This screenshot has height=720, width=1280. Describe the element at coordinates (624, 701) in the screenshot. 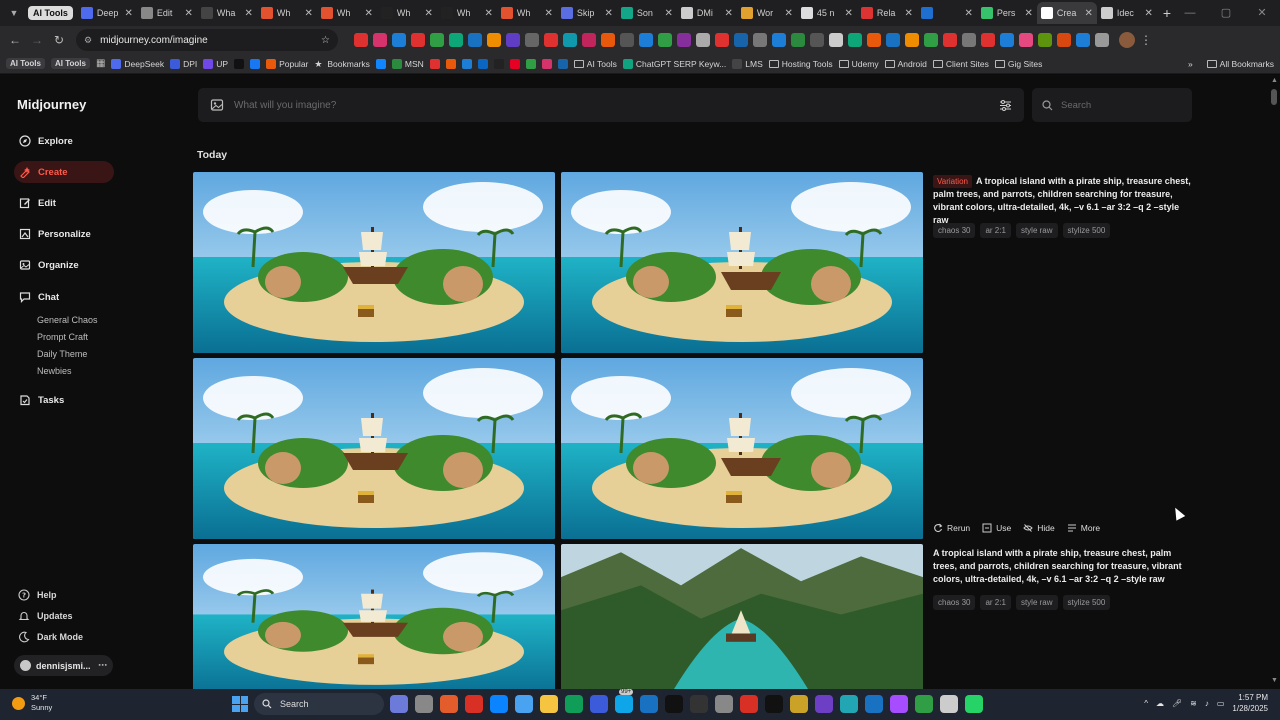

I see `taskbar-app-icon: 99+` at that location.